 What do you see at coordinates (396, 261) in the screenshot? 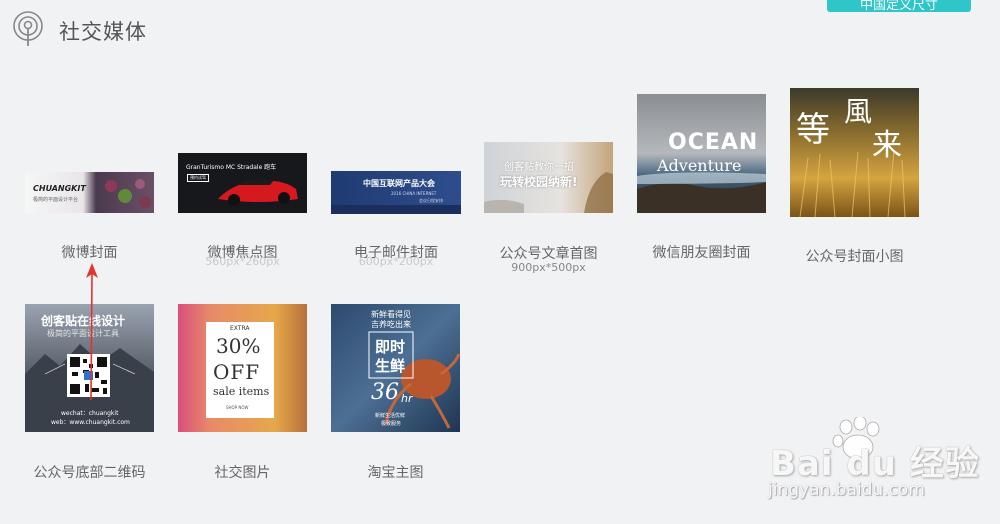
I see `template-size-ghost: 600px*200px` at bounding box center [396, 261].